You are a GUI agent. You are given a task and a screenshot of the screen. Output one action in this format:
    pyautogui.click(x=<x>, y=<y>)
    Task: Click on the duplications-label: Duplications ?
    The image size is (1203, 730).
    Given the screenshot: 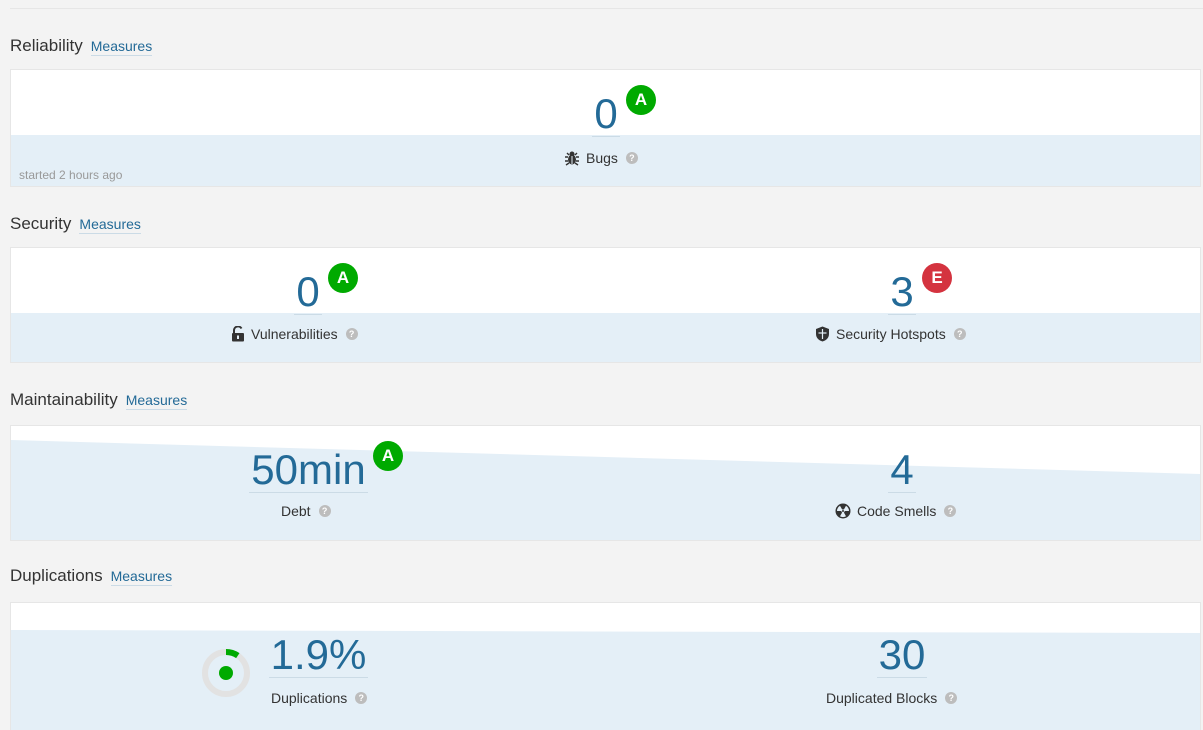 What is the action you would take?
    pyautogui.click(x=319, y=698)
    